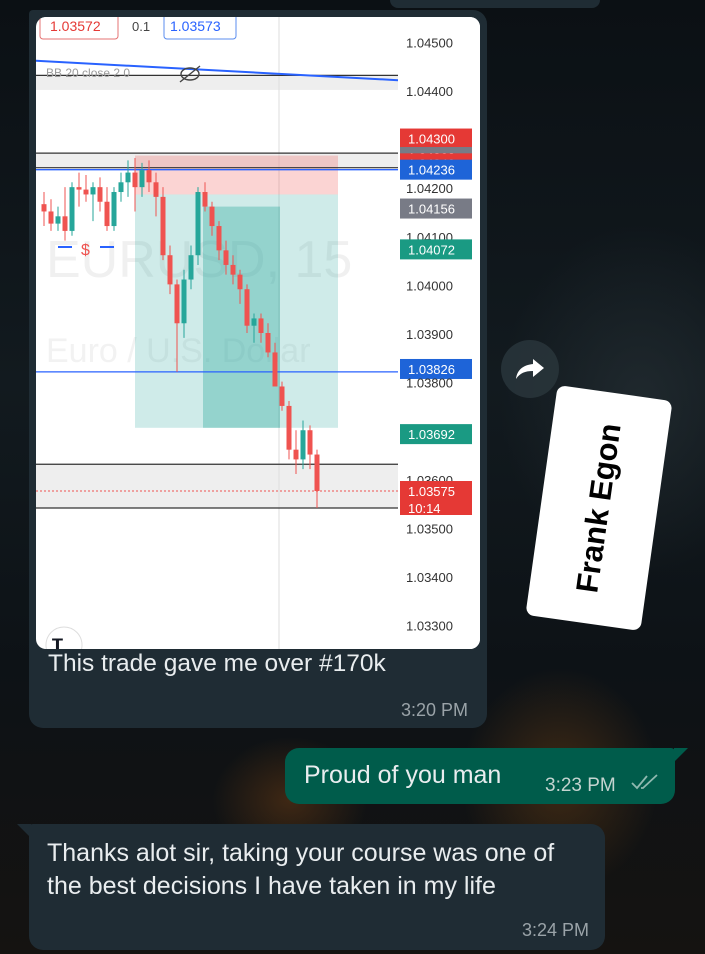 Image resolution: width=705 pixels, height=954 pixels. What do you see at coordinates (434, 710) in the screenshot?
I see `message-time: 3:20 PM` at bounding box center [434, 710].